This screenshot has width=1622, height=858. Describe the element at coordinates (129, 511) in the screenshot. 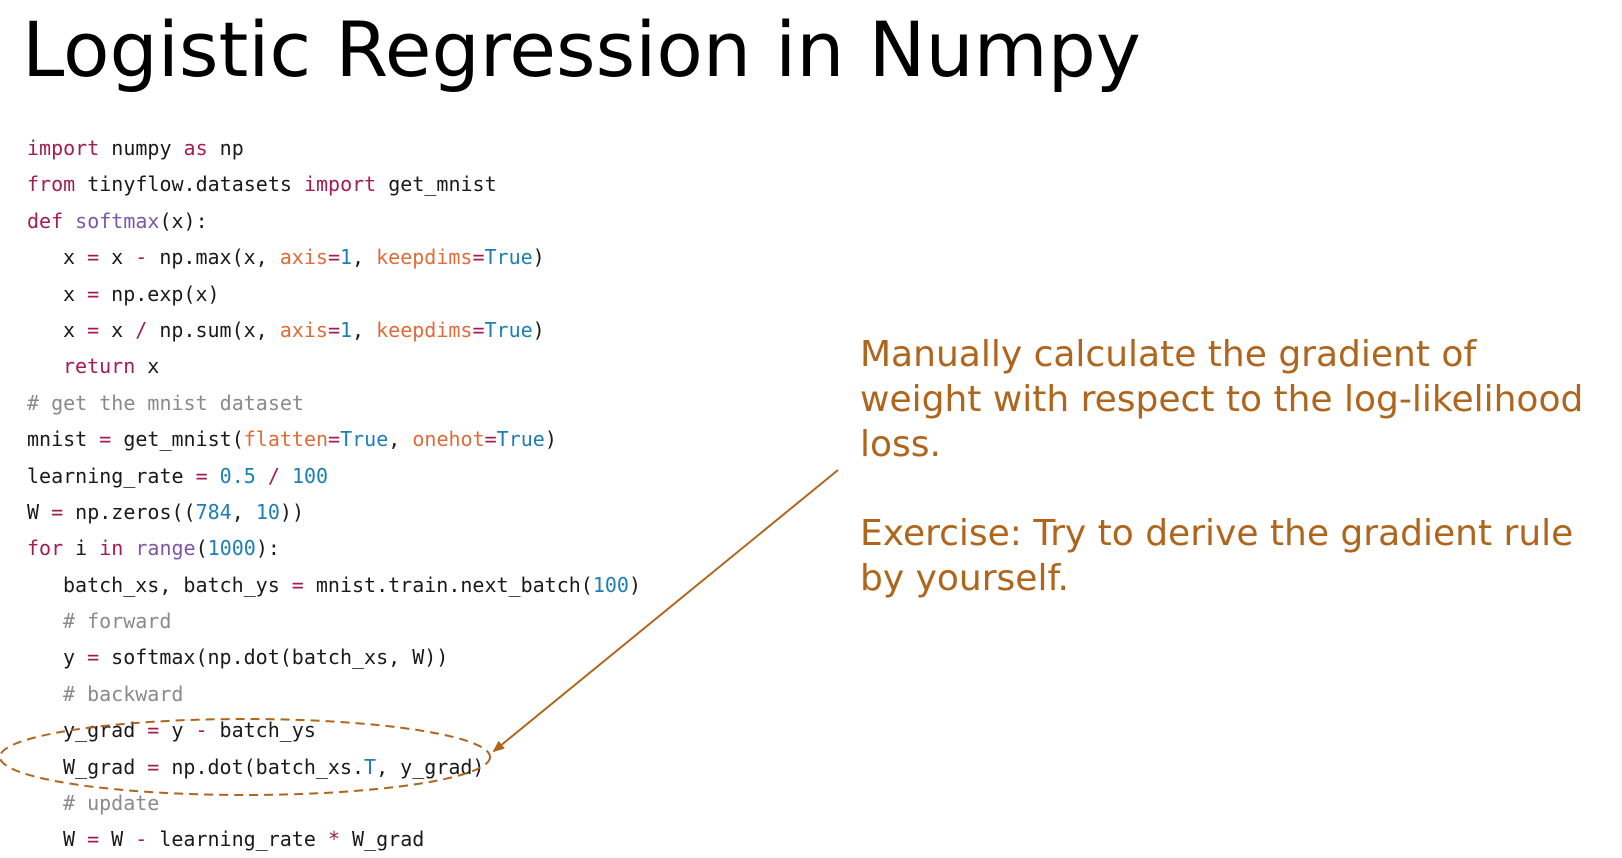

I see `code-token: np.zeros((` at that location.